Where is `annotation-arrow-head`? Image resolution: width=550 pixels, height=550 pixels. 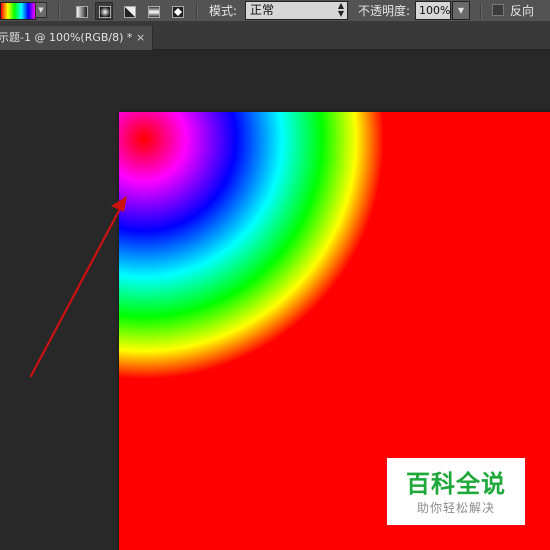
annotation-arrow-head is located at coordinates (119, 204).